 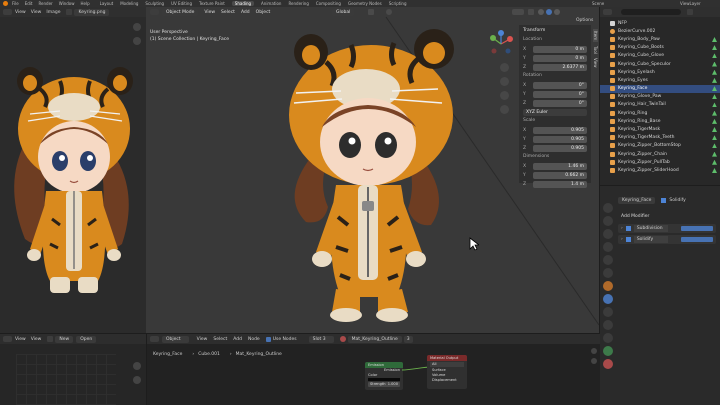 I want to click on physics-icon, so click(x=608, y=325).